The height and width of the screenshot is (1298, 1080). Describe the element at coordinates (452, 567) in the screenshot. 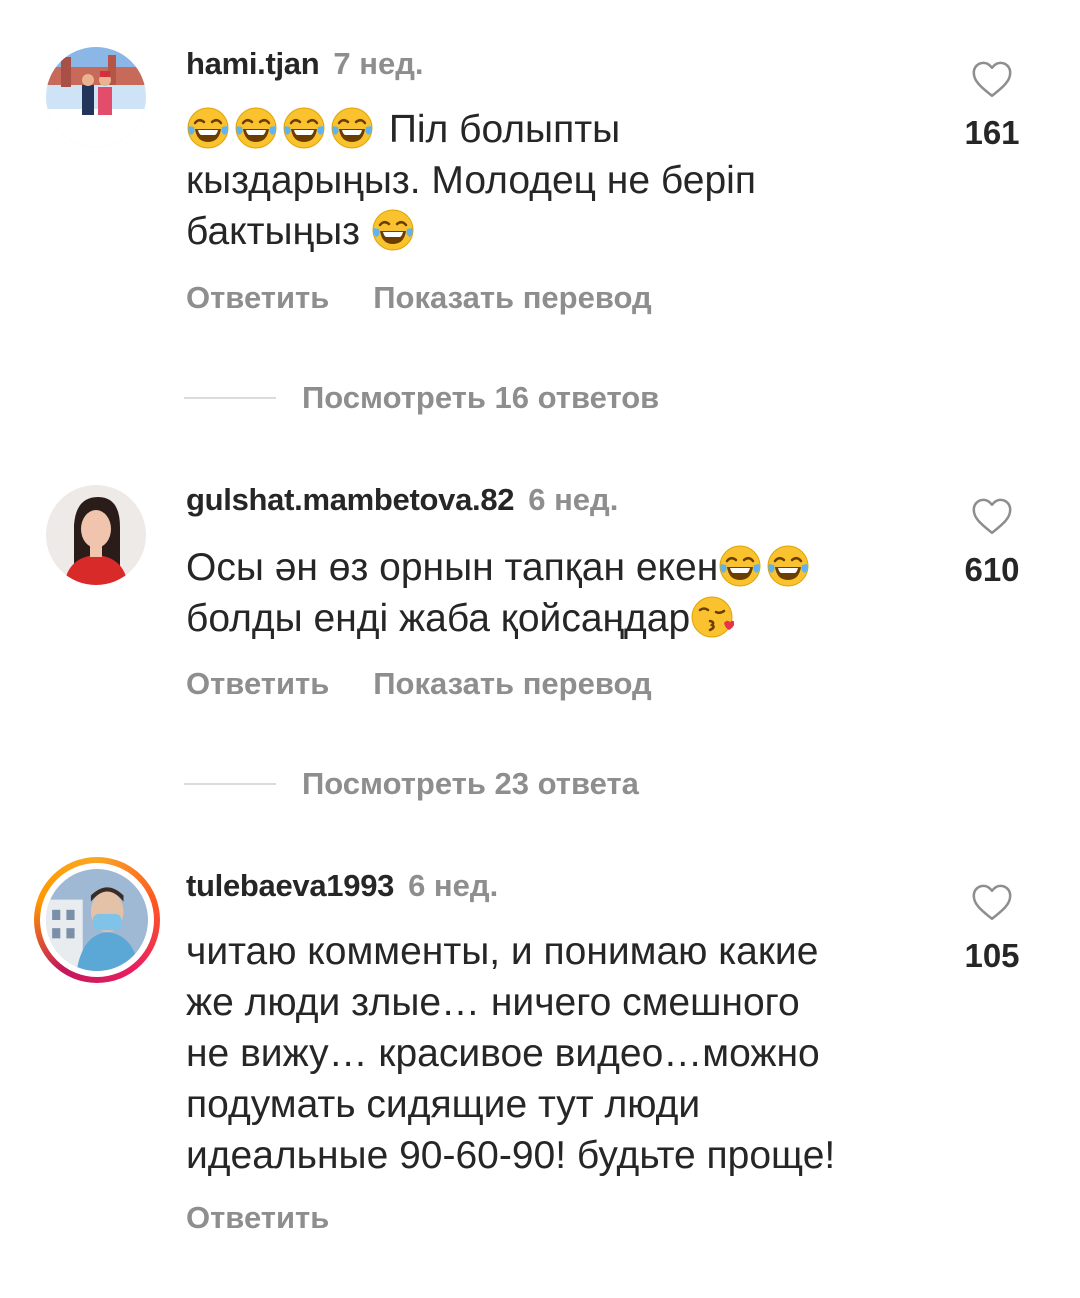

I see `comment-text-part: Осы ән өз орнын тапқан екен` at that location.